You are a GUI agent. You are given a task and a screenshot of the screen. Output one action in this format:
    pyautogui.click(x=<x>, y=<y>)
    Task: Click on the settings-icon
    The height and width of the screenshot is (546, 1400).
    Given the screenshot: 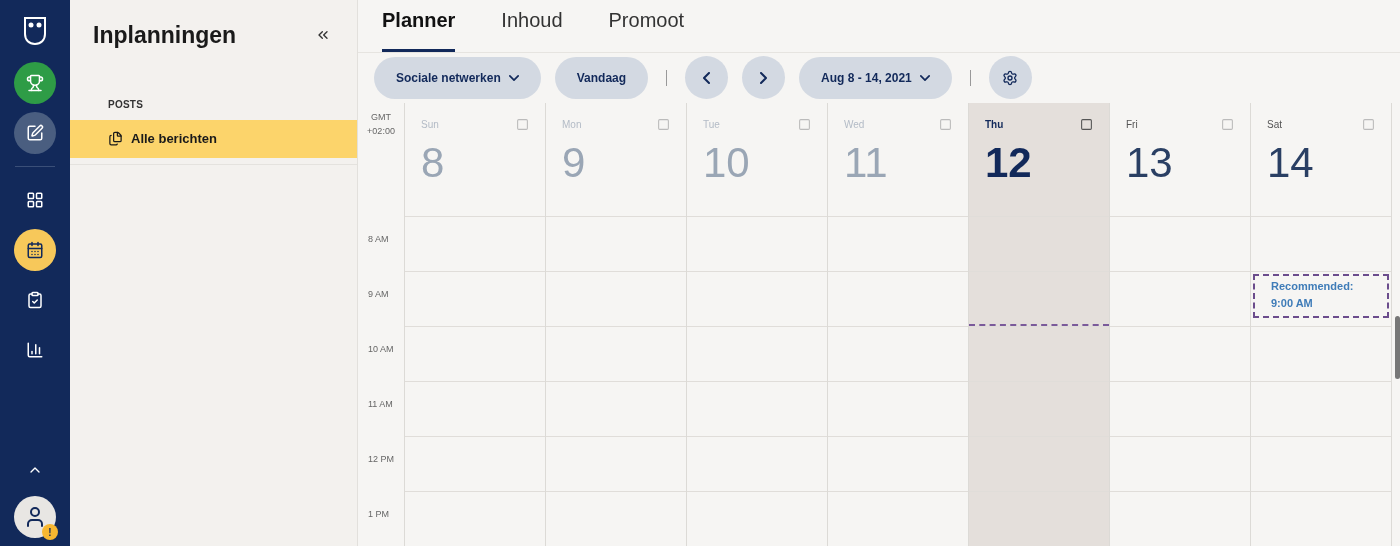 What is the action you would take?
    pyautogui.click(x=1010, y=77)
    